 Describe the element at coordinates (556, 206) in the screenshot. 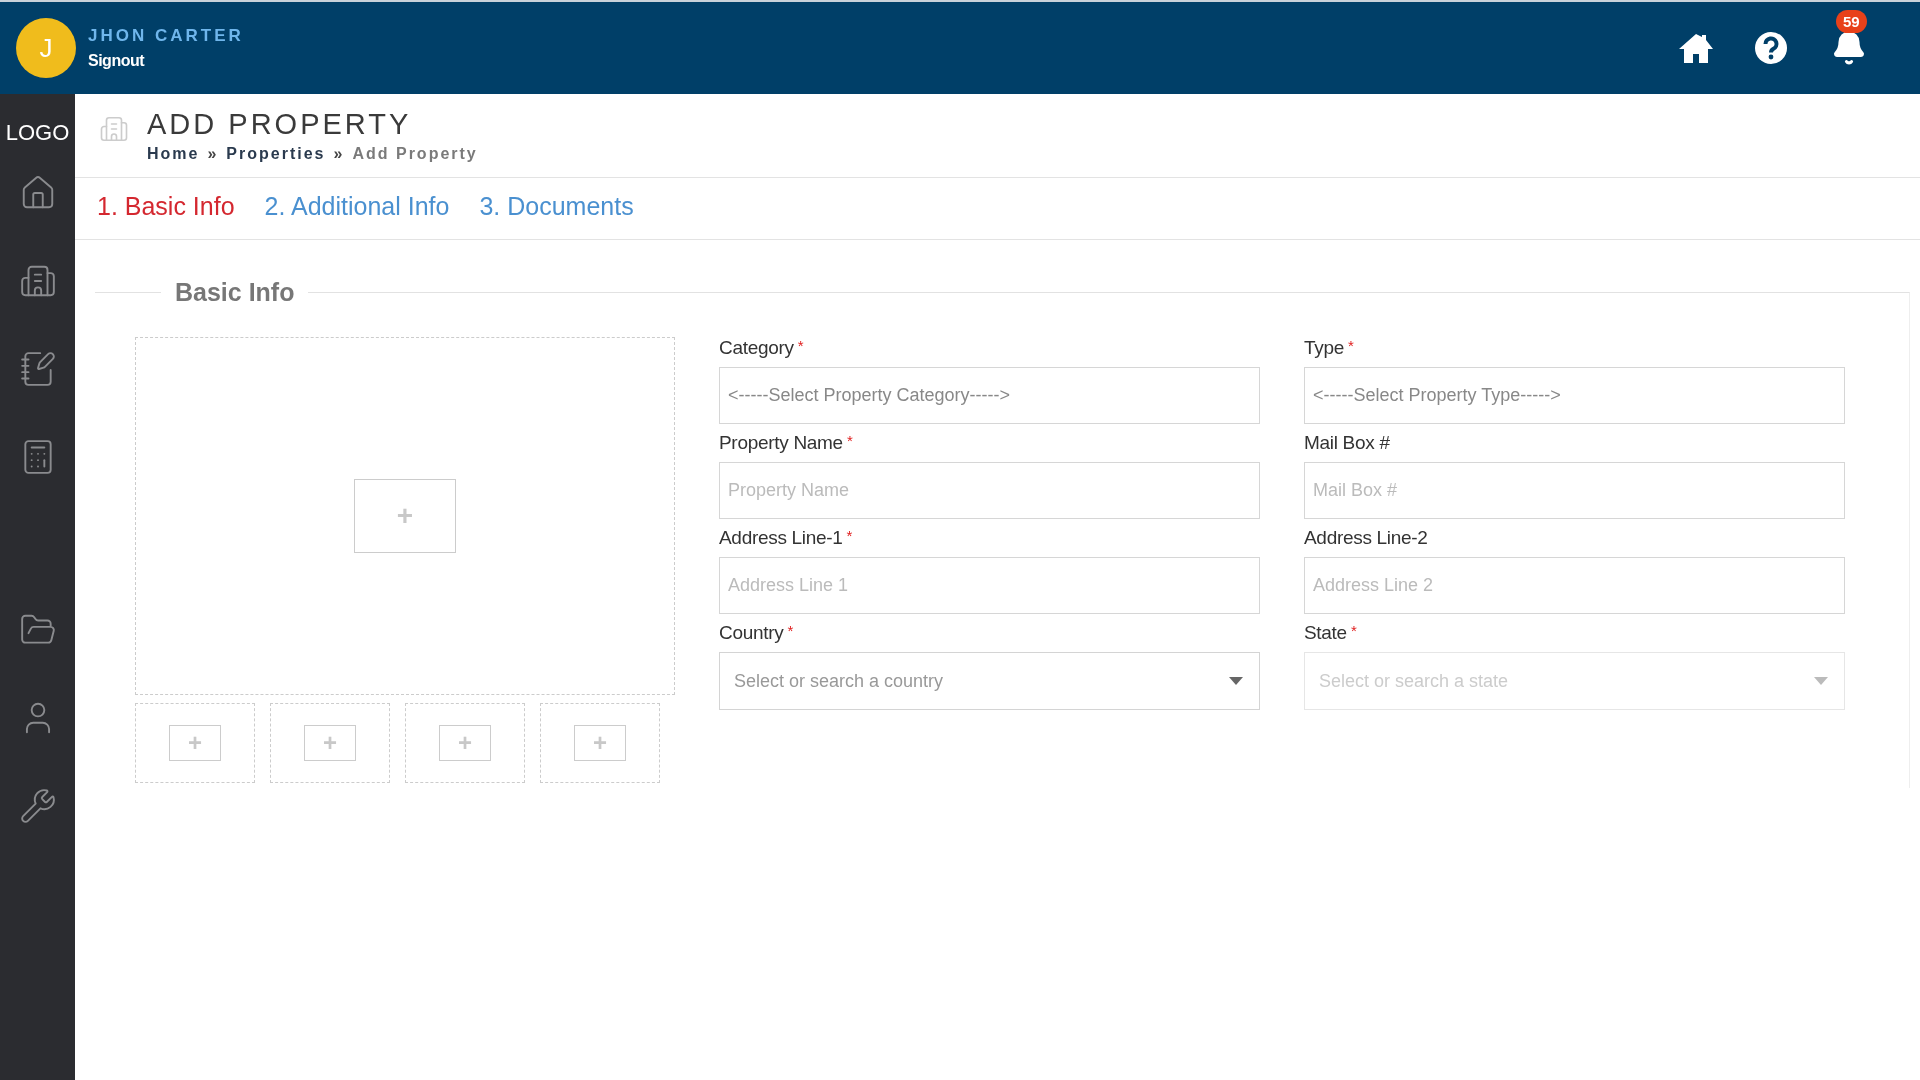

I see `step-tab: 3. Documents` at that location.